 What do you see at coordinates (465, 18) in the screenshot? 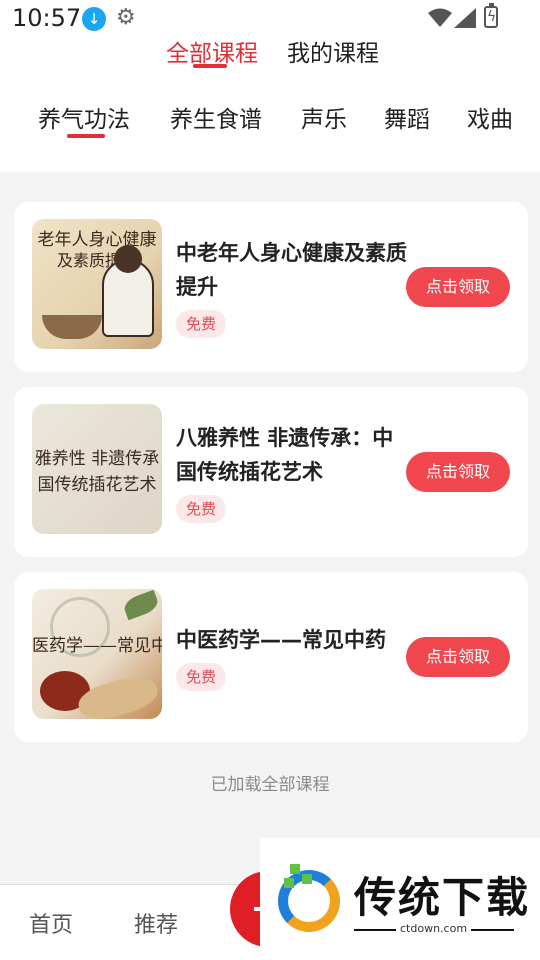
I see `signal-icon` at bounding box center [465, 18].